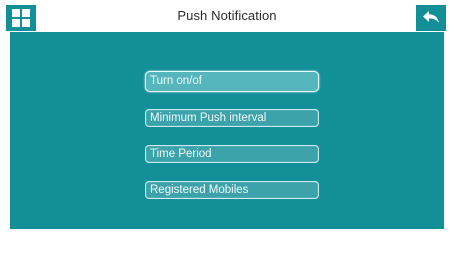 The height and width of the screenshot is (263, 454). I want to click on back-arrow-icon, so click(431, 17).